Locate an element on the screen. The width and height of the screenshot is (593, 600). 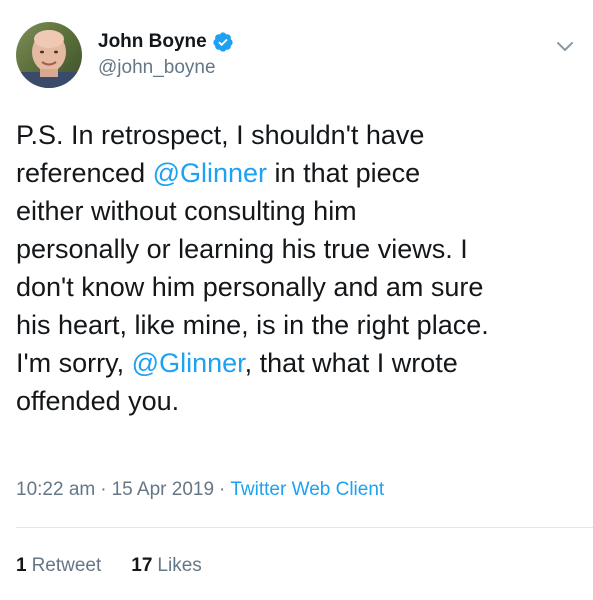
tweet-line: referenced @Glinner in that piece is located at coordinates (298, 173).